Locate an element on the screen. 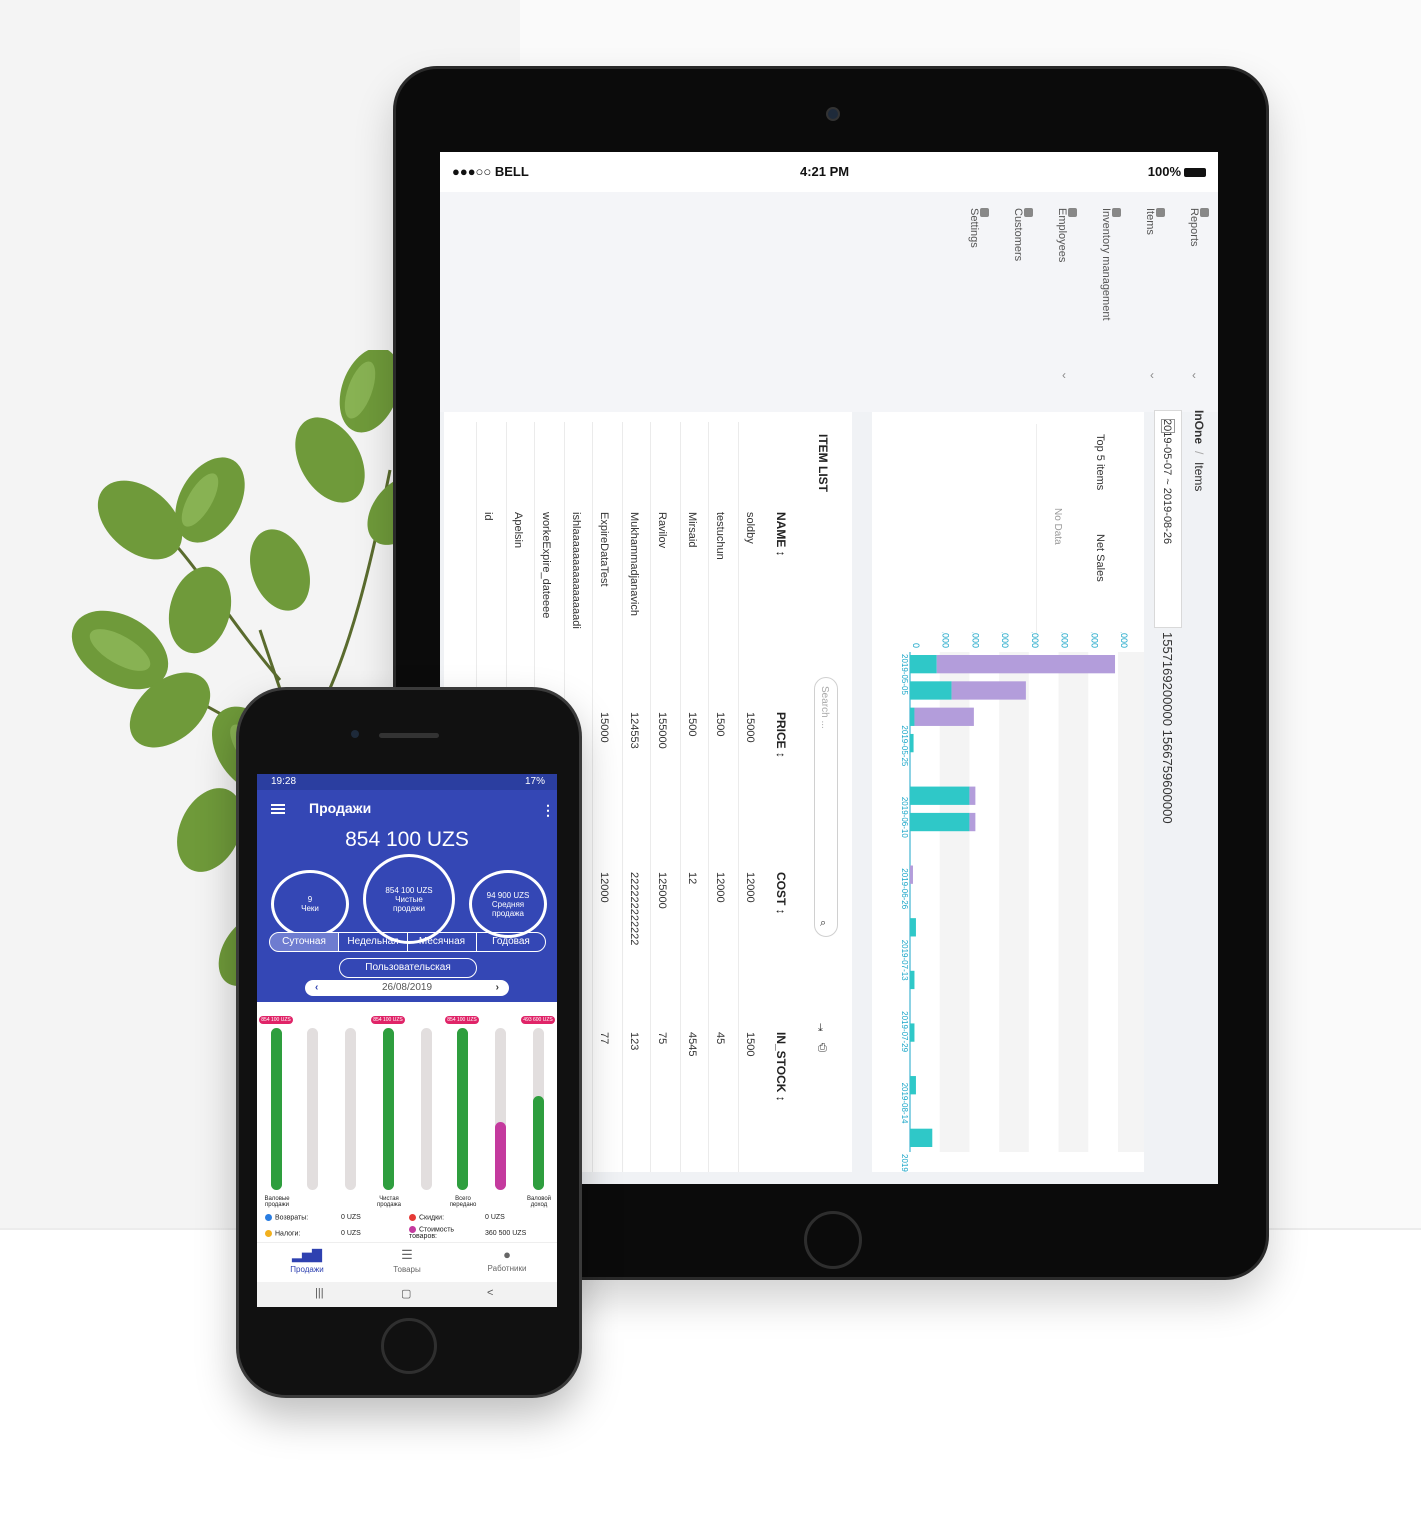 This screenshot has height=1537, width=1421. person-icon: ● is located at coordinates (507, 1254).